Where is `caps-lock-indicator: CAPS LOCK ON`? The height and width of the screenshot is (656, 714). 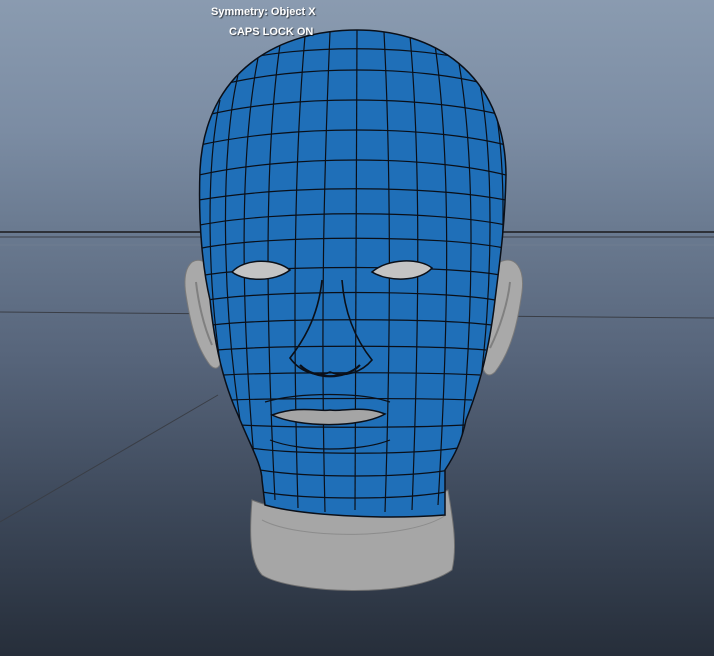
caps-lock-indicator: CAPS LOCK ON is located at coordinates (271, 32).